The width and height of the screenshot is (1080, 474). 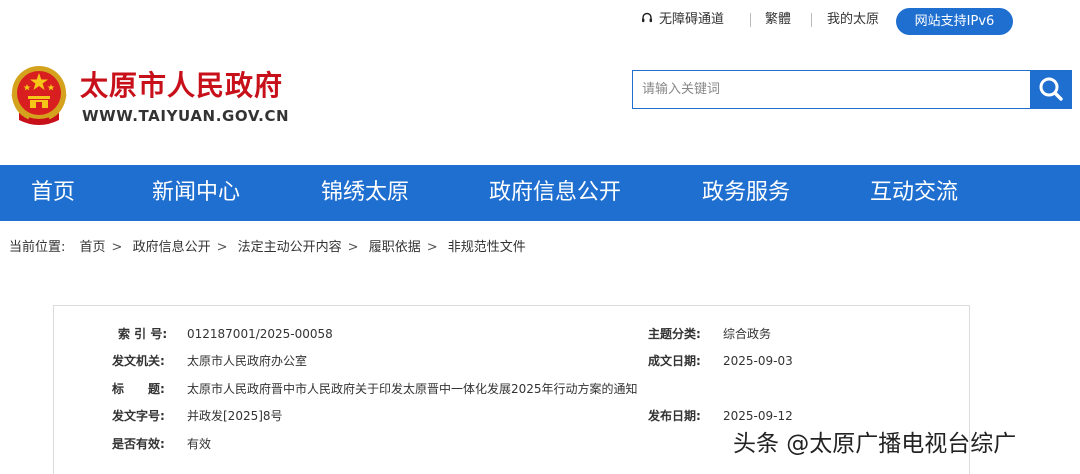 I want to click on published-date-label: 发布日期:, so click(x=674, y=416).